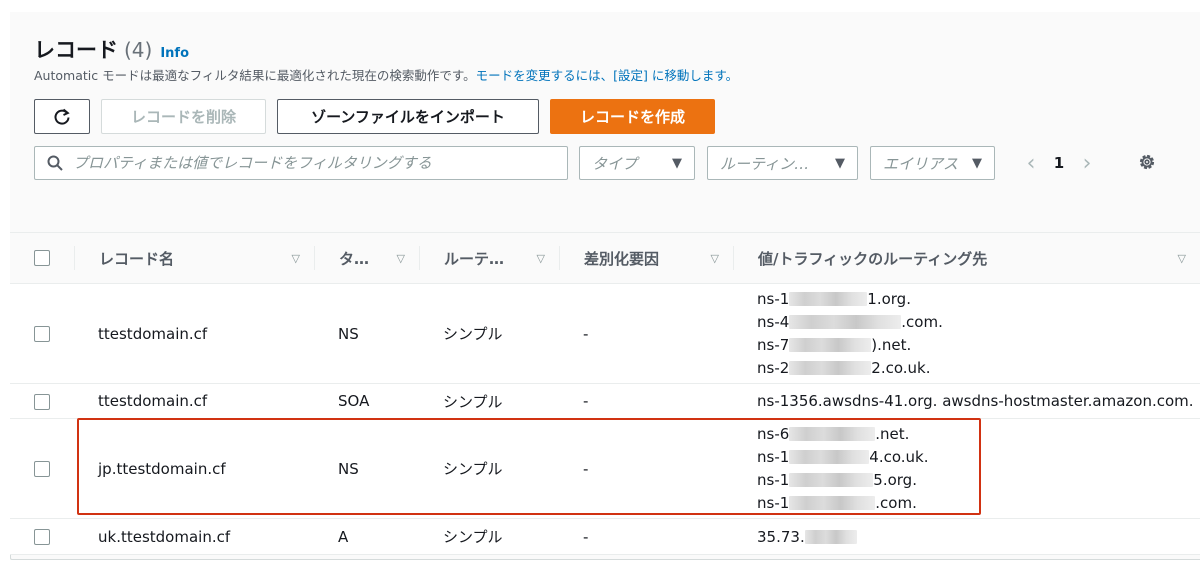 This screenshot has height=570, width=1200. Describe the element at coordinates (966, 258) in the screenshot. I see `column-header-value: 値/トラフィックのルーティング先 ▽` at that location.